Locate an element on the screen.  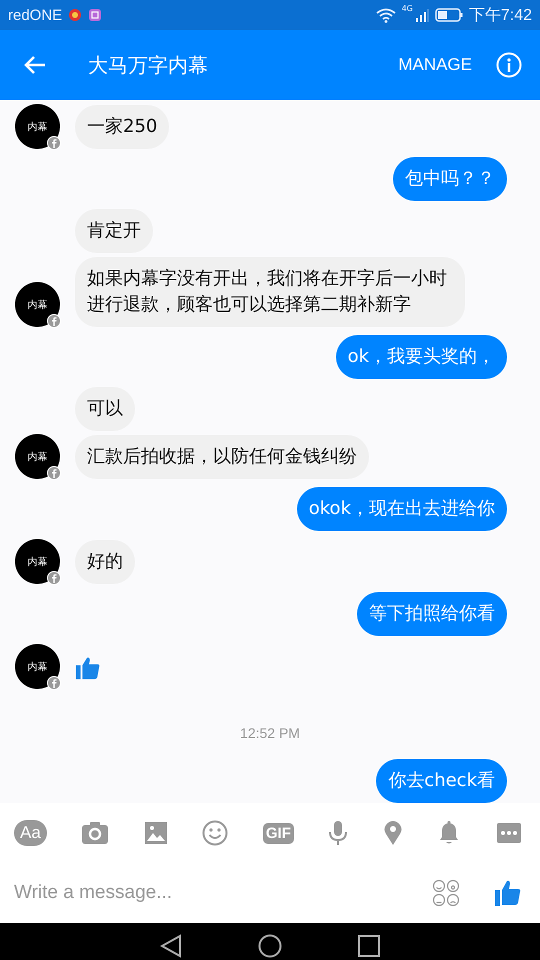
info-icon is located at coordinates (509, 65).